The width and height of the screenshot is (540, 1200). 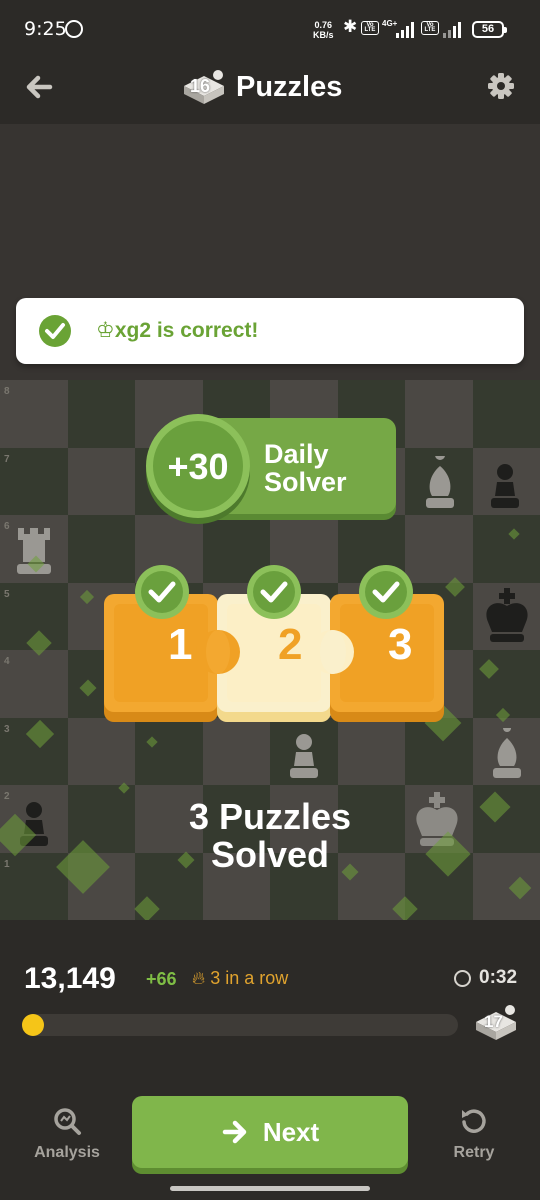 I want to click on retry-label: Retry, so click(x=474, y=1152).